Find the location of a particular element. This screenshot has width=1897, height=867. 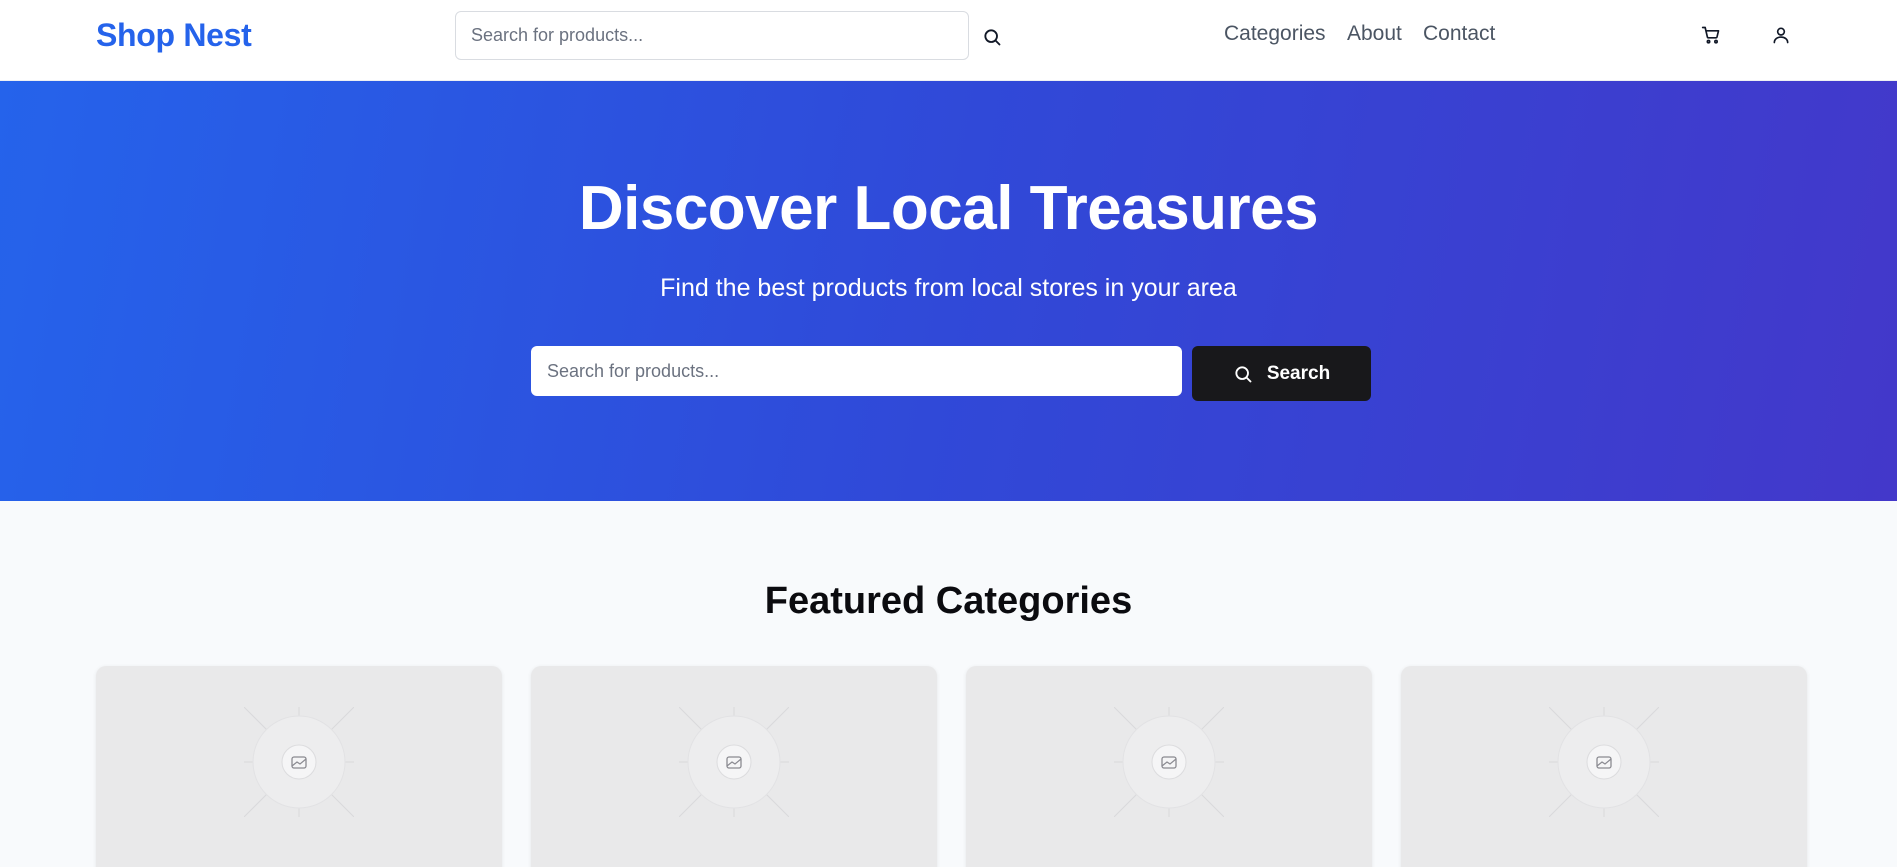

featured-categories-title: Featured Categories is located at coordinates (948, 601).